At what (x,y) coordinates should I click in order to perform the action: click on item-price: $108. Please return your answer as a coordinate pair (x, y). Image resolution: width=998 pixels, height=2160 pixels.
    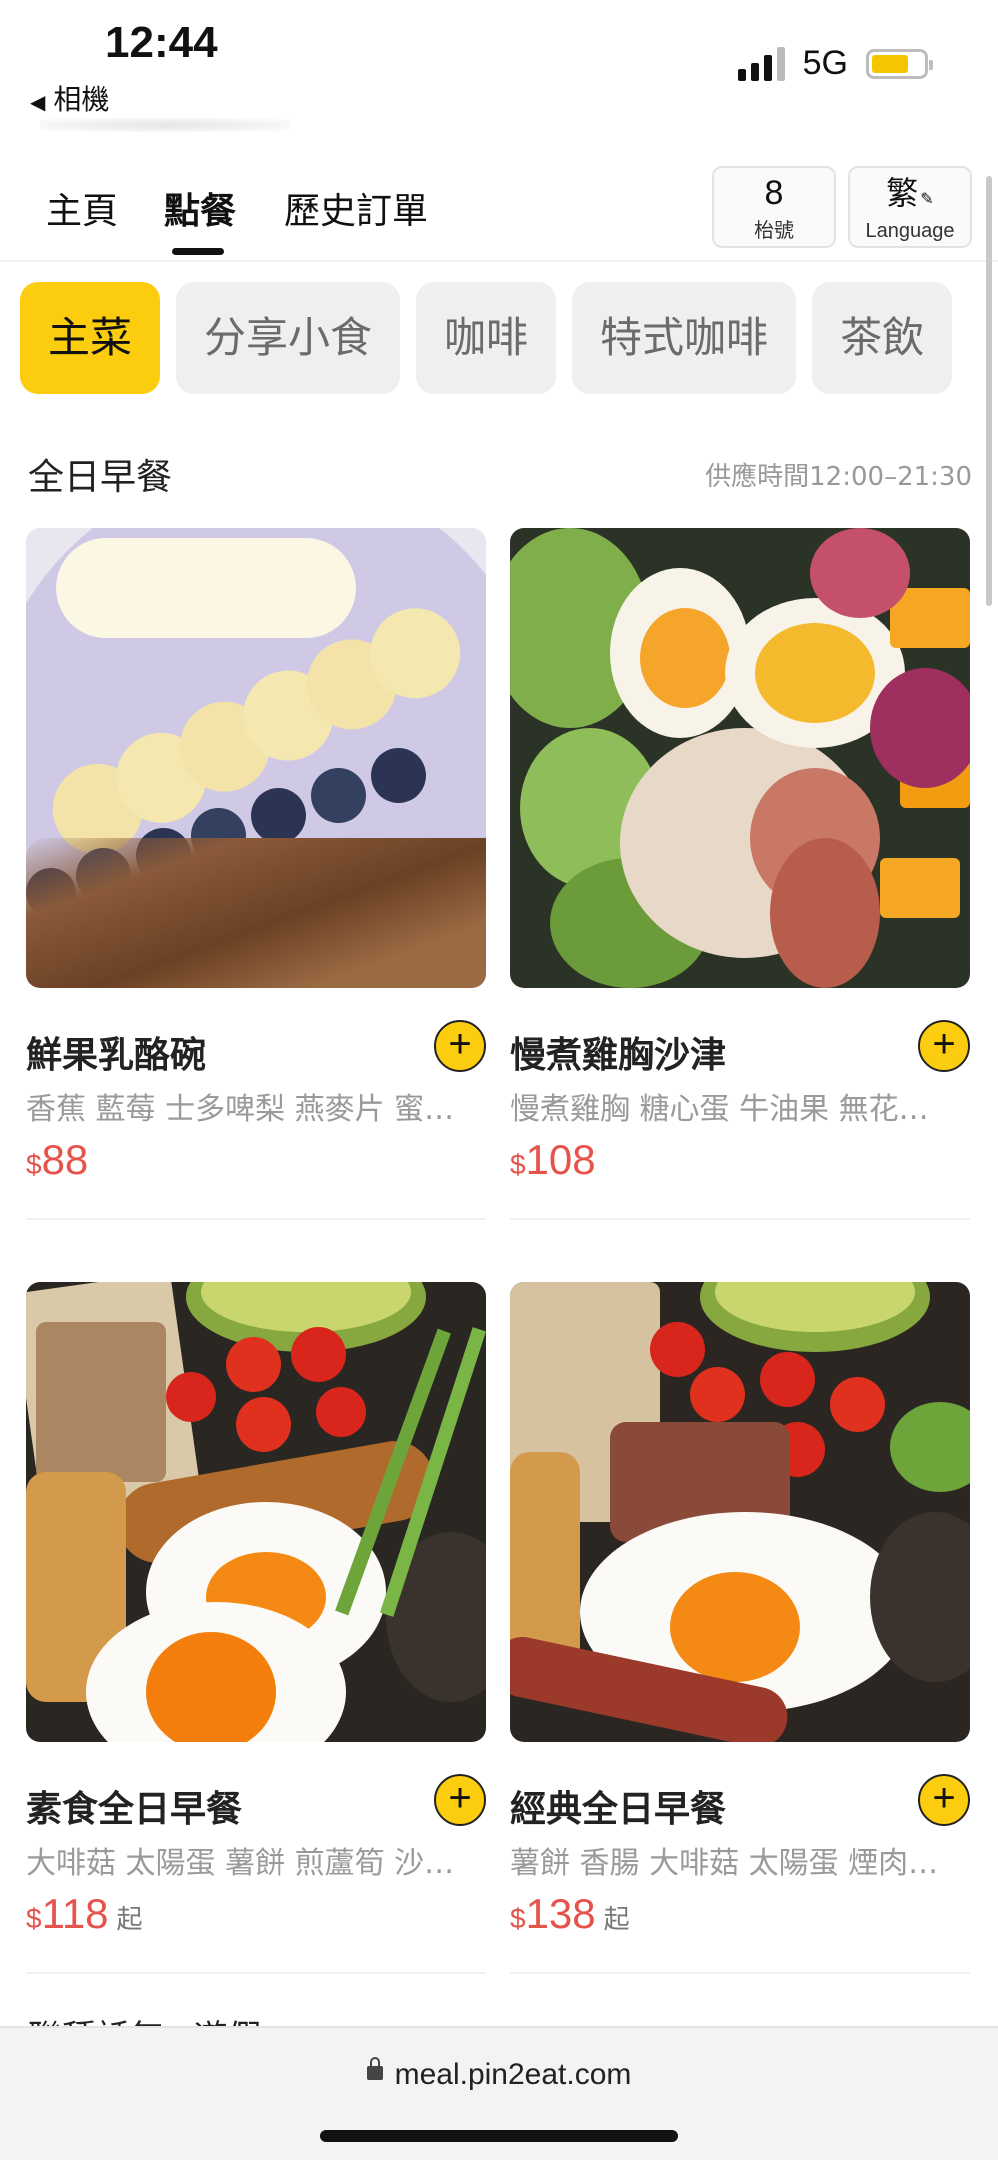
    Looking at the image, I should click on (553, 1159).